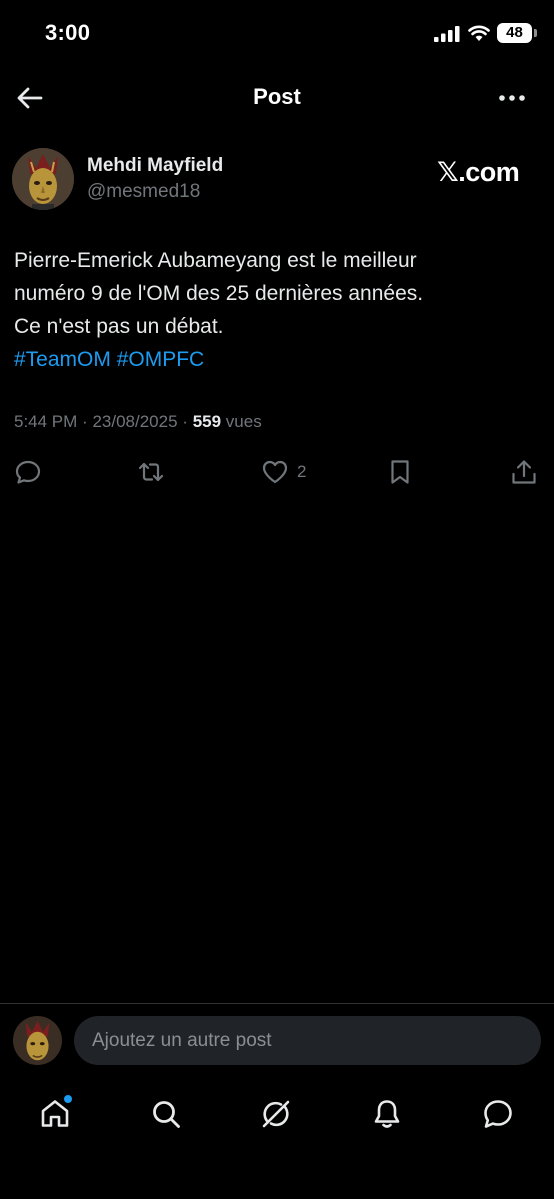 Image resolution: width=554 pixels, height=1199 pixels. I want to click on bookmark-button, so click(400, 472).